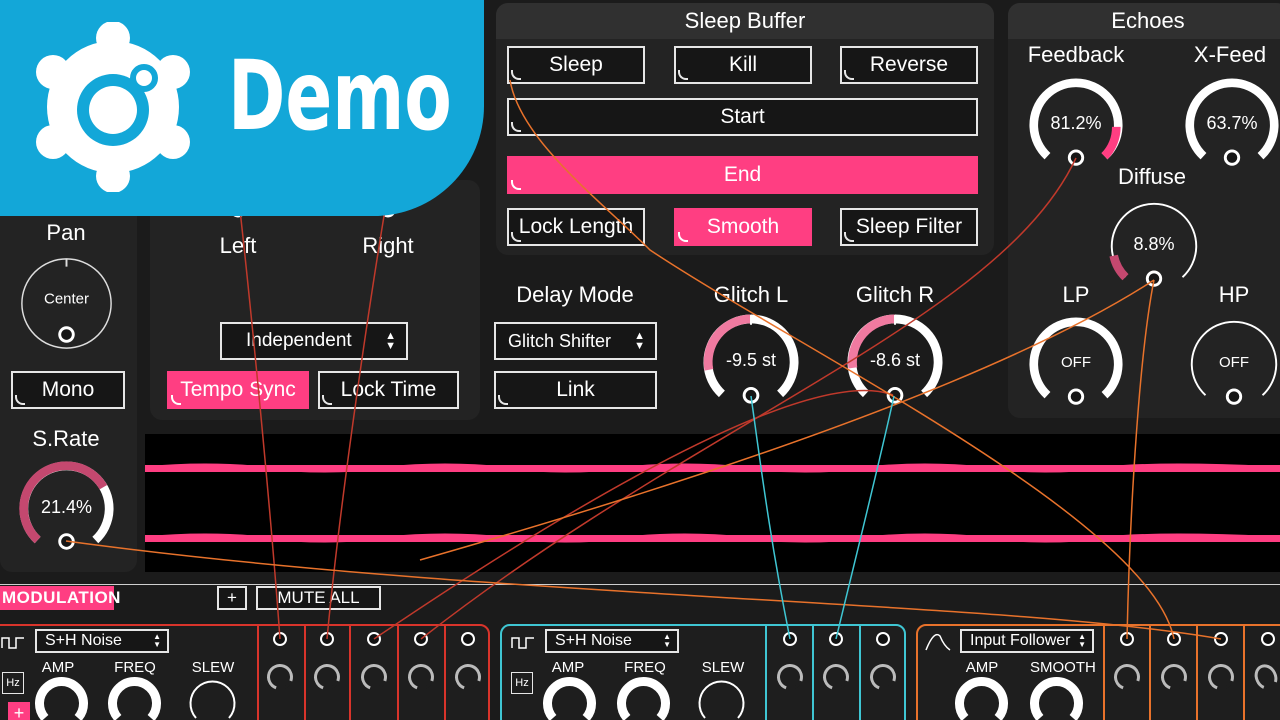 Image resolution: width=1280 pixels, height=720 pixels. What do you see at coordinates (751, 294) in the screenshot?
I see `glitch-l-label: Glitch L` at bounding box center [751, 294].